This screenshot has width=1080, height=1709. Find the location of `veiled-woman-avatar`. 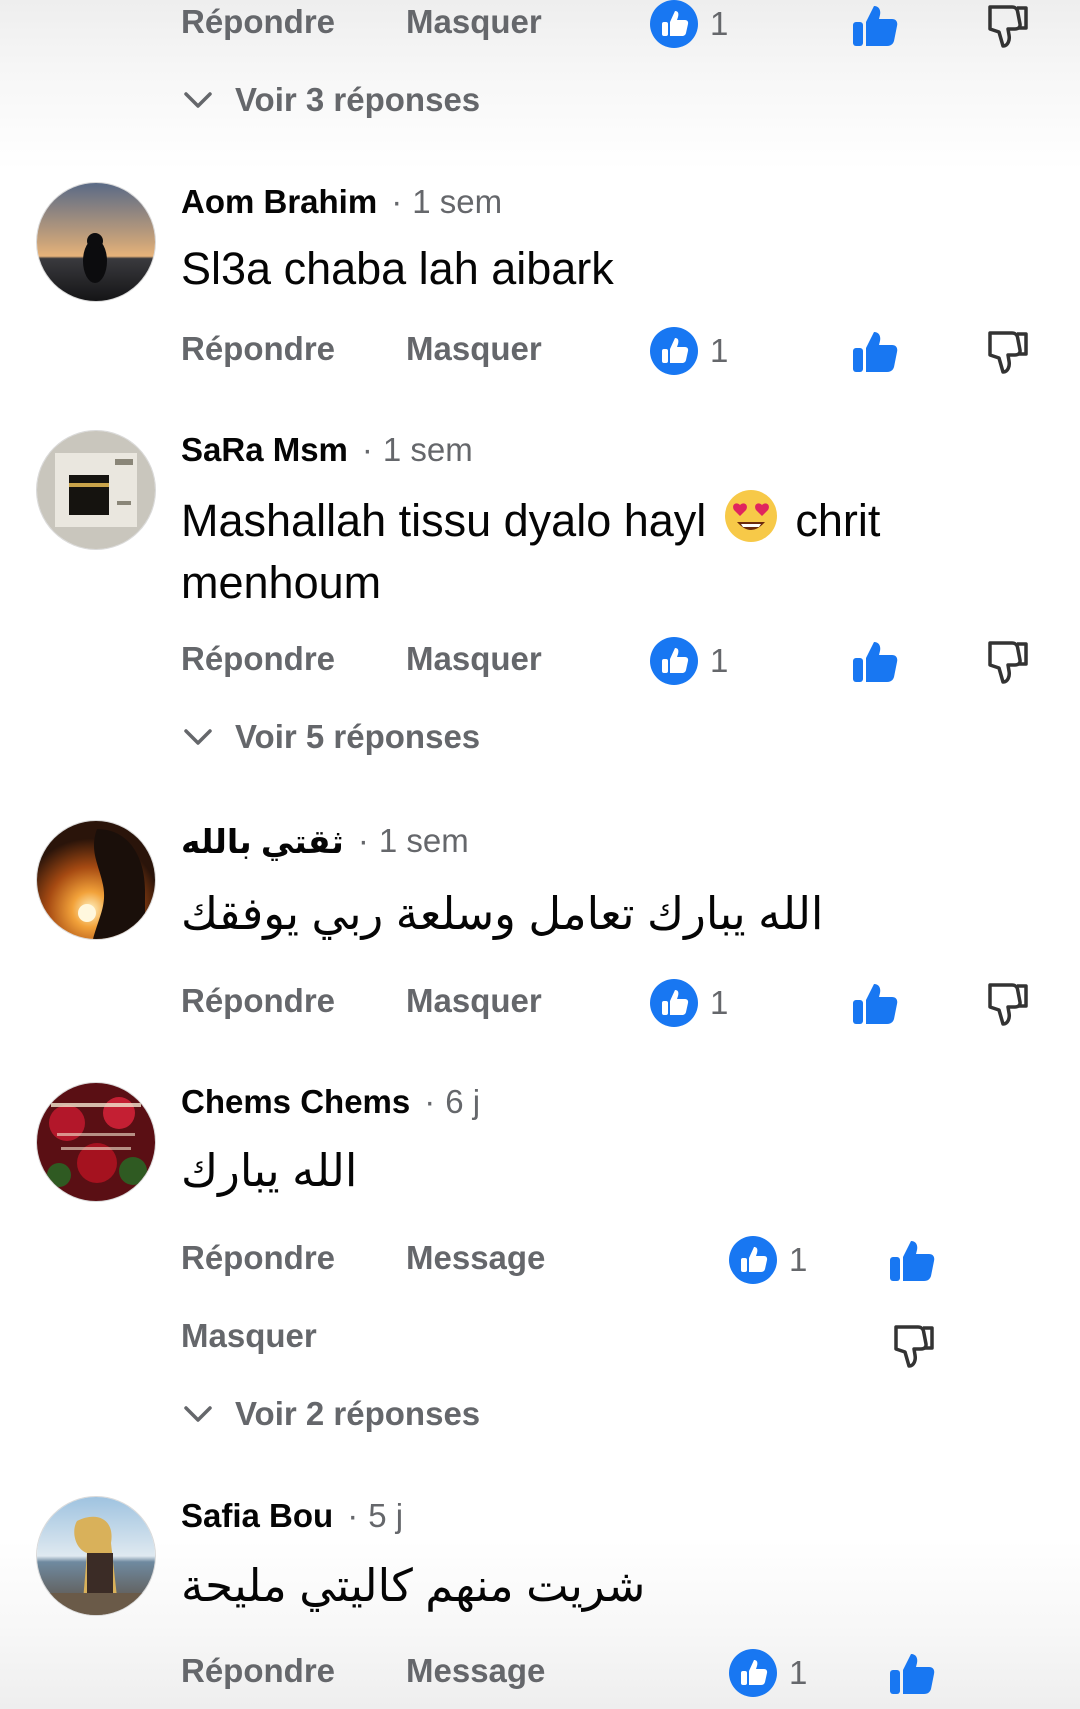

veiled-woman-avatar is located at coordinates (96, 880).